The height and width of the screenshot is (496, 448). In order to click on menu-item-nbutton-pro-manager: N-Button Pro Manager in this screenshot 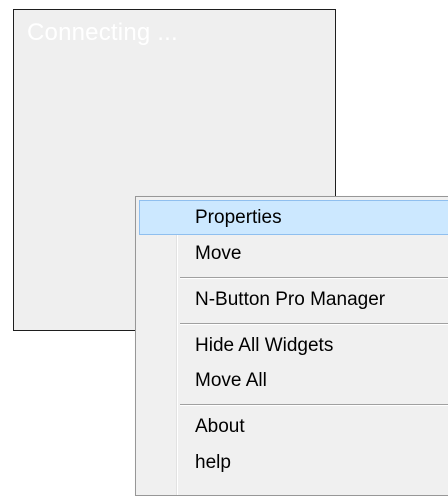, I will do `click(293, 299)`.